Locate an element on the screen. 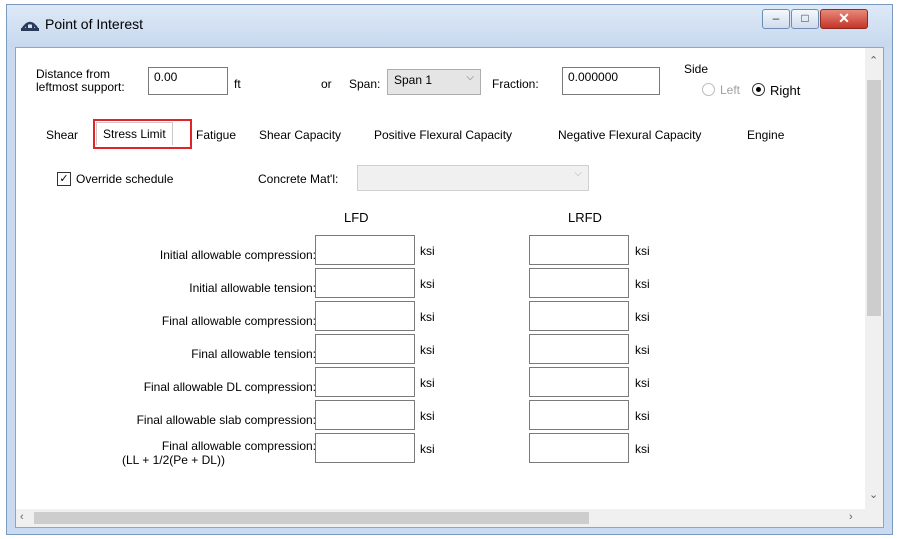 The width and height of the screenshot is (899, 539). side-right-label: Right is located at coordinates (785, 90).